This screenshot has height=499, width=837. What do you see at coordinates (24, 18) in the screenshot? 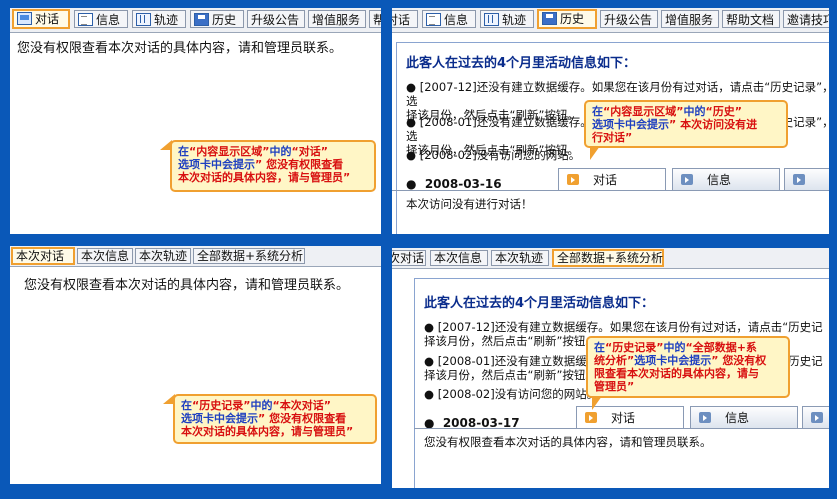
I see `monitor-icon` at bounding box center [24, 18].